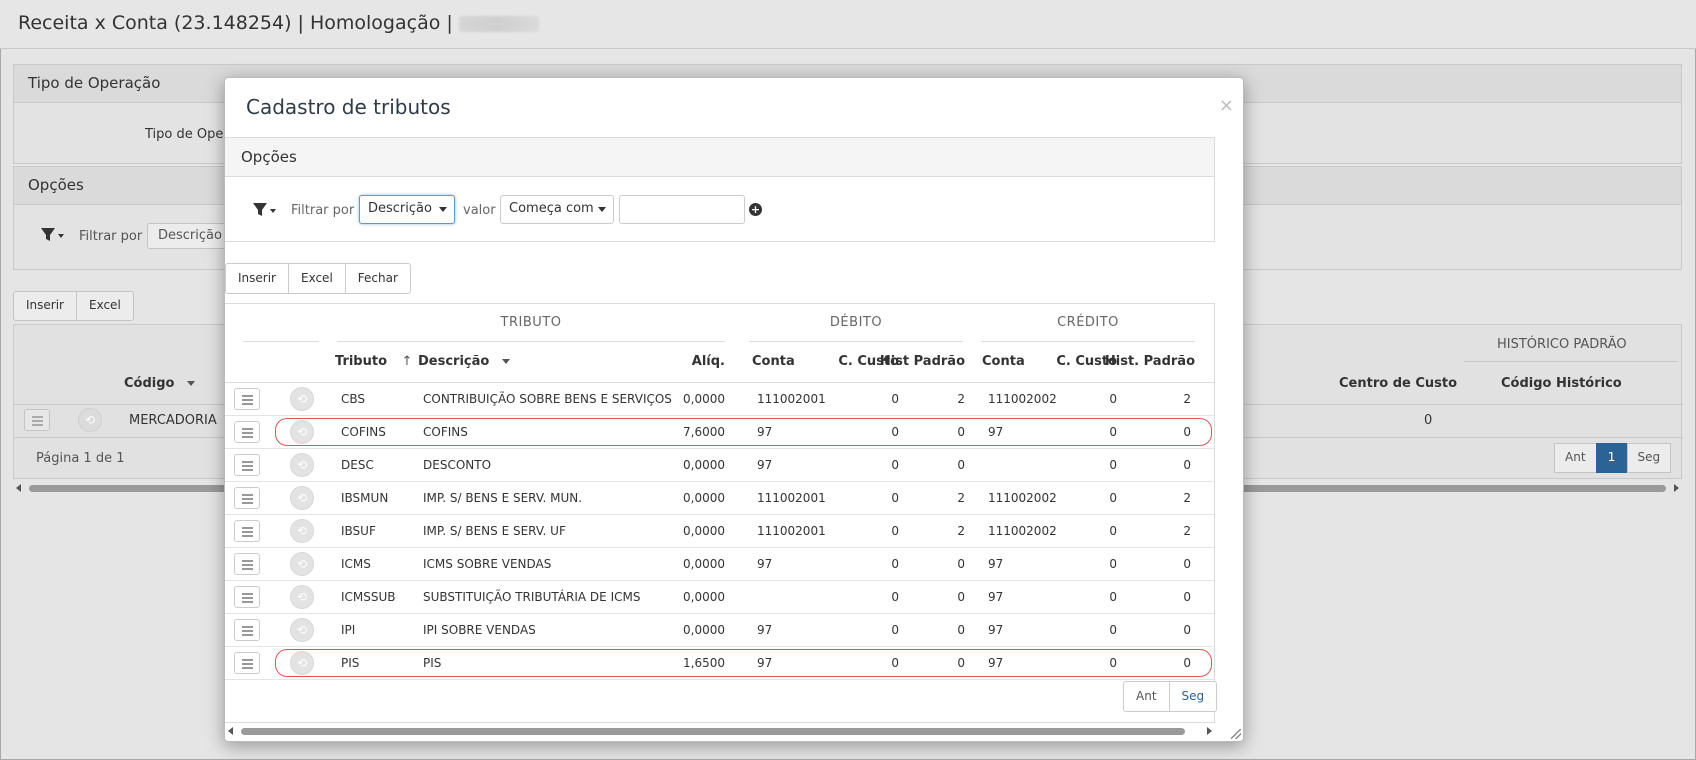 The image size is (1696, 760). I want to click on col-aliq-header: Alíq., so click(708, 361).